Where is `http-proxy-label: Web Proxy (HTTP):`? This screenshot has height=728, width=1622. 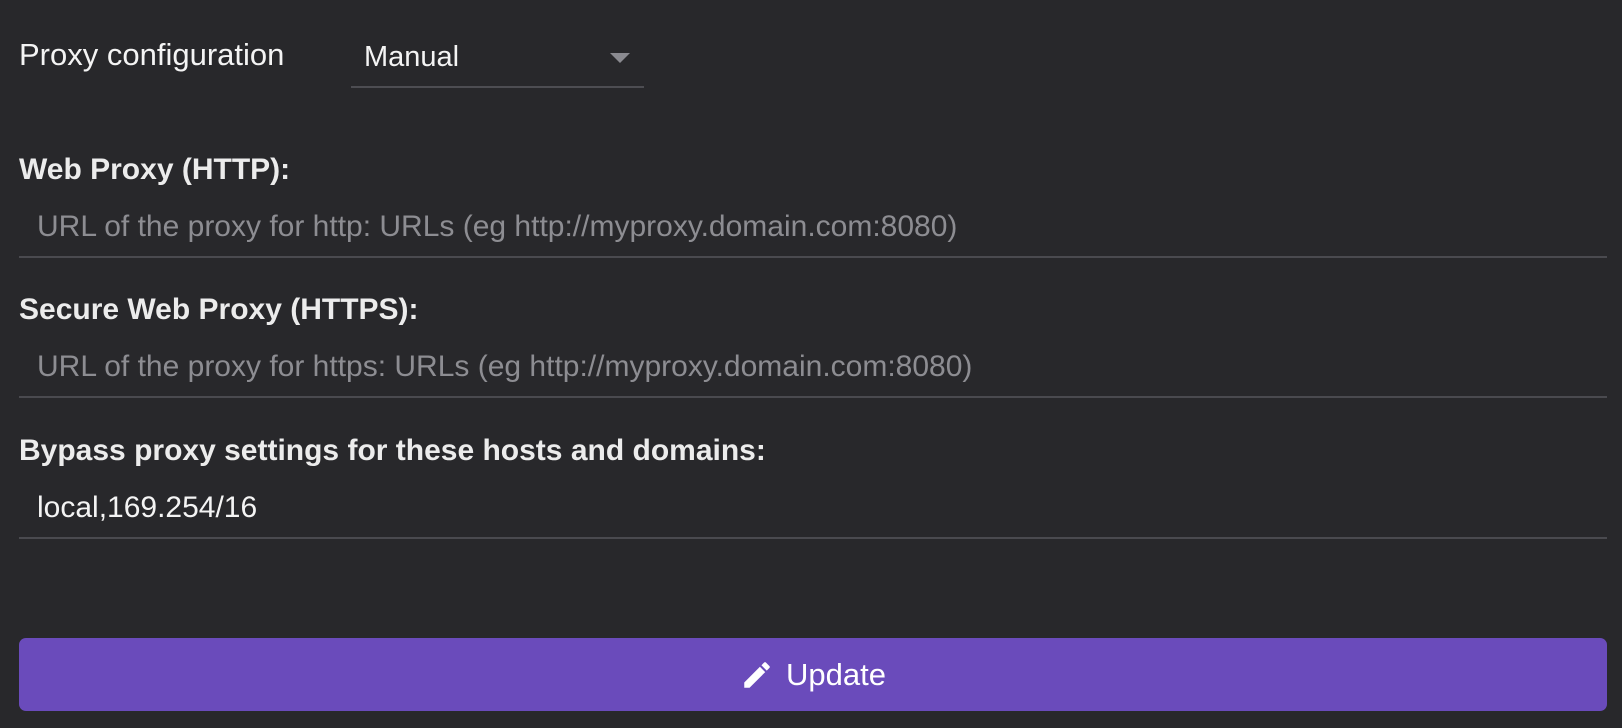
http-proxy-label: Web Proxy (HTTP): is located at coordinates (155, 169).